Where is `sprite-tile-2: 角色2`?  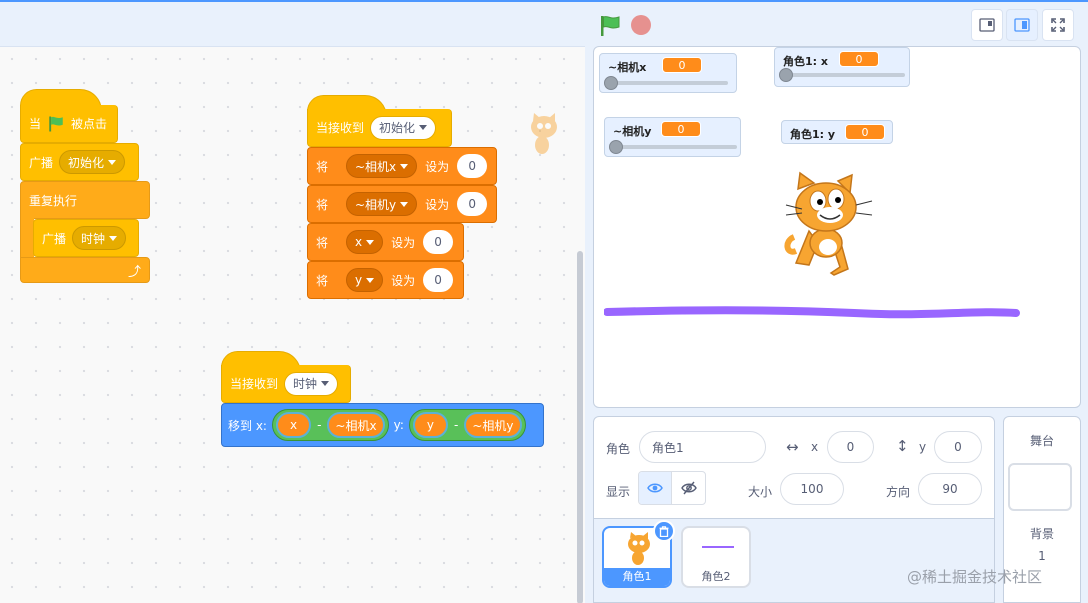
sprite-tile-2: 角色2 is located at coordinates (716, 557).